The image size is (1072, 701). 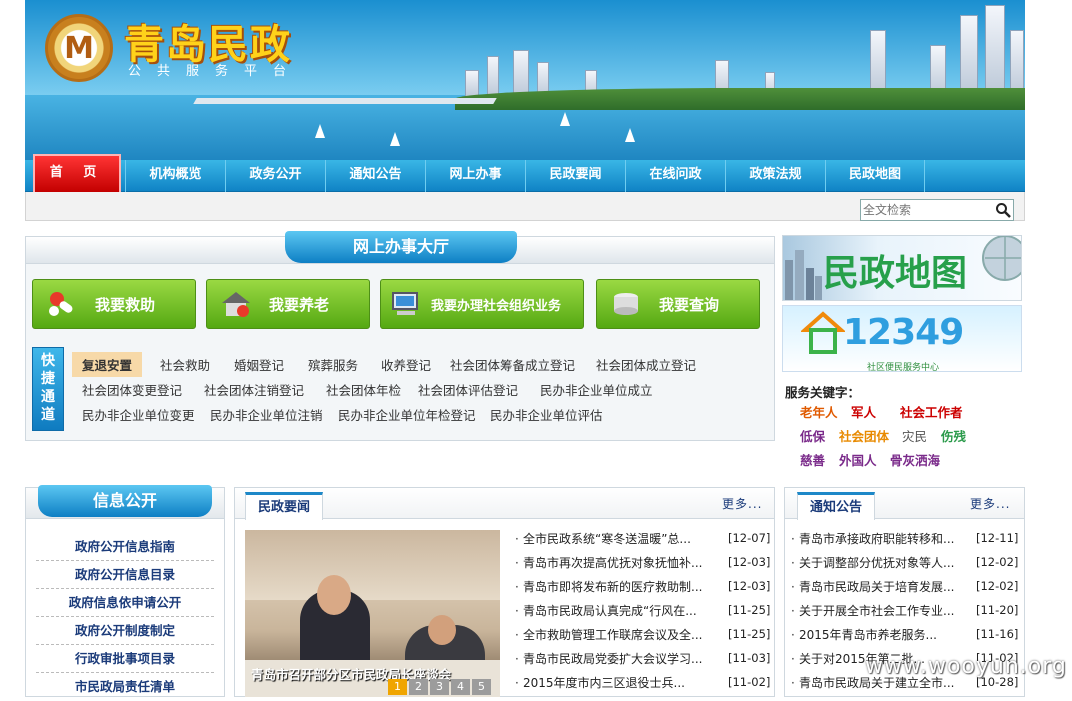 I want to click on quick-link: 社会团体评估登记, so click(x=468, y=389).